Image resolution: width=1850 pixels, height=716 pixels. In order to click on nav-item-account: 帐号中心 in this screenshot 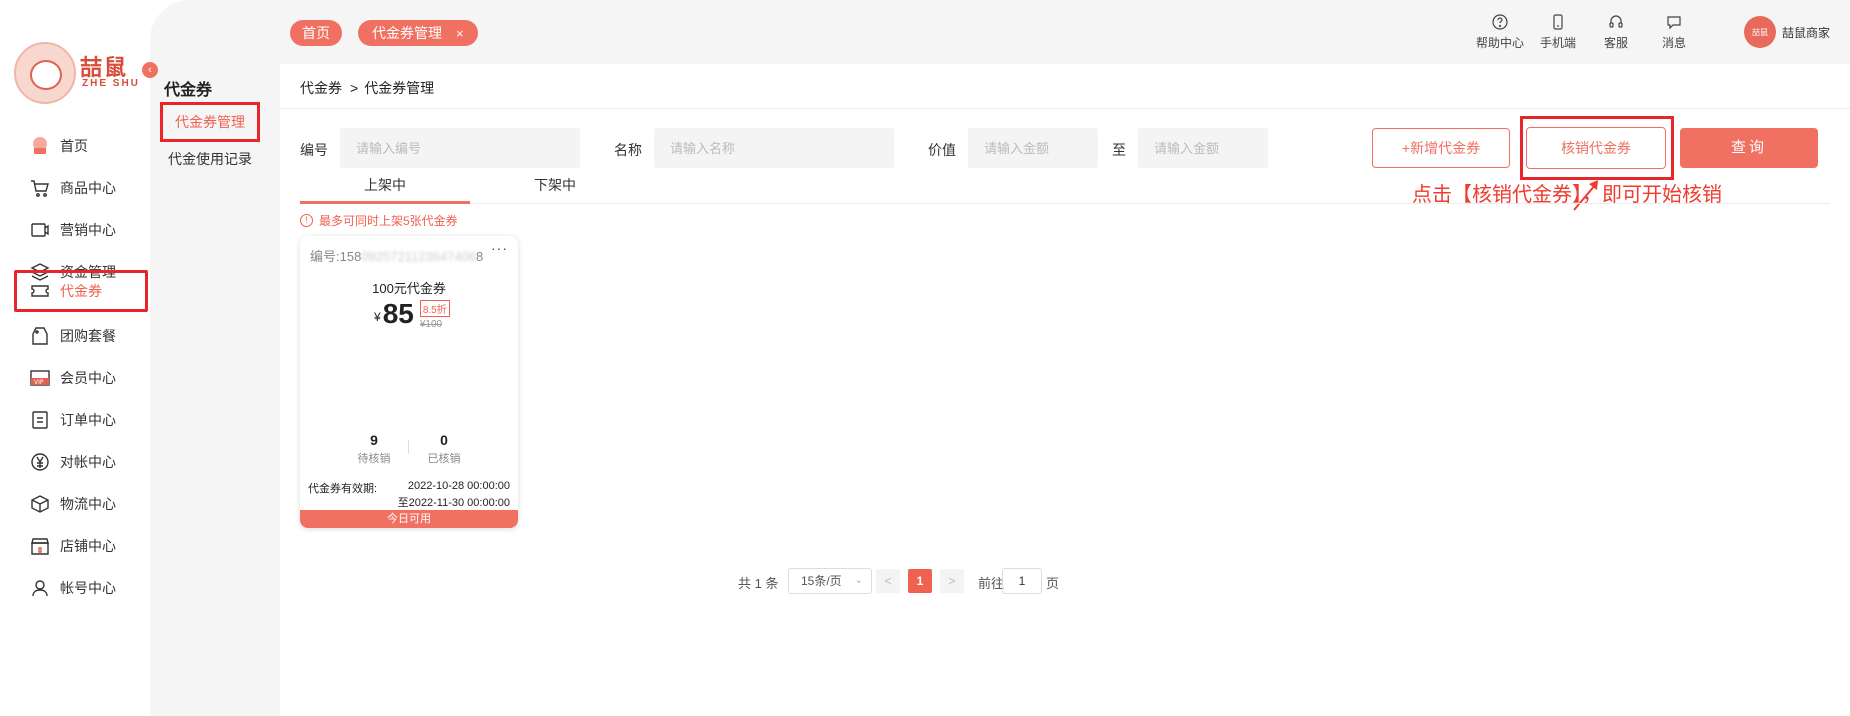, I will do `click(81, 588)`.